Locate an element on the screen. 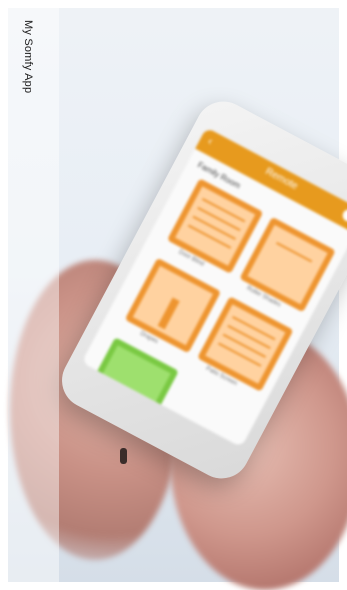 This screenshot has width=347, height=590. device-tile-patio-screen is located at coordinates (245, 344).